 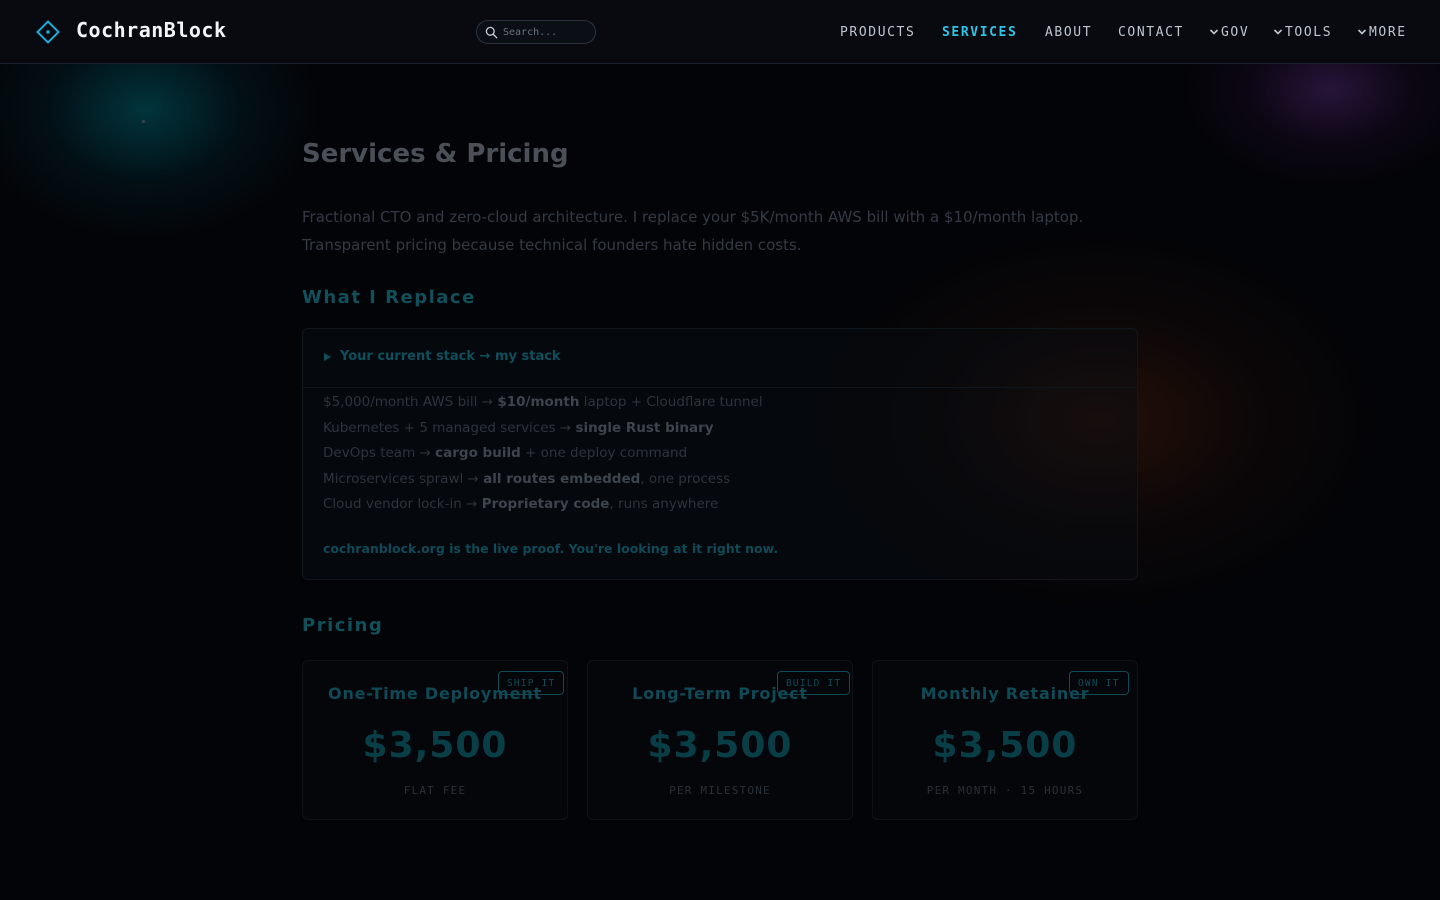 I want to click on page-title: Services & Pricing, so click(x=435, y=154).